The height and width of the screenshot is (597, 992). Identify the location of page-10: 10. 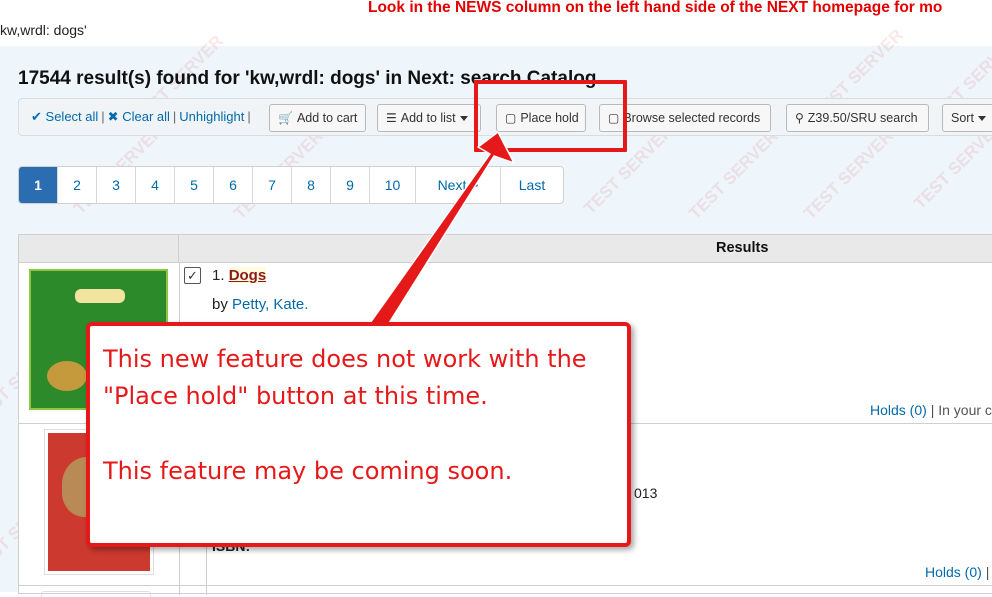
(393, 185).